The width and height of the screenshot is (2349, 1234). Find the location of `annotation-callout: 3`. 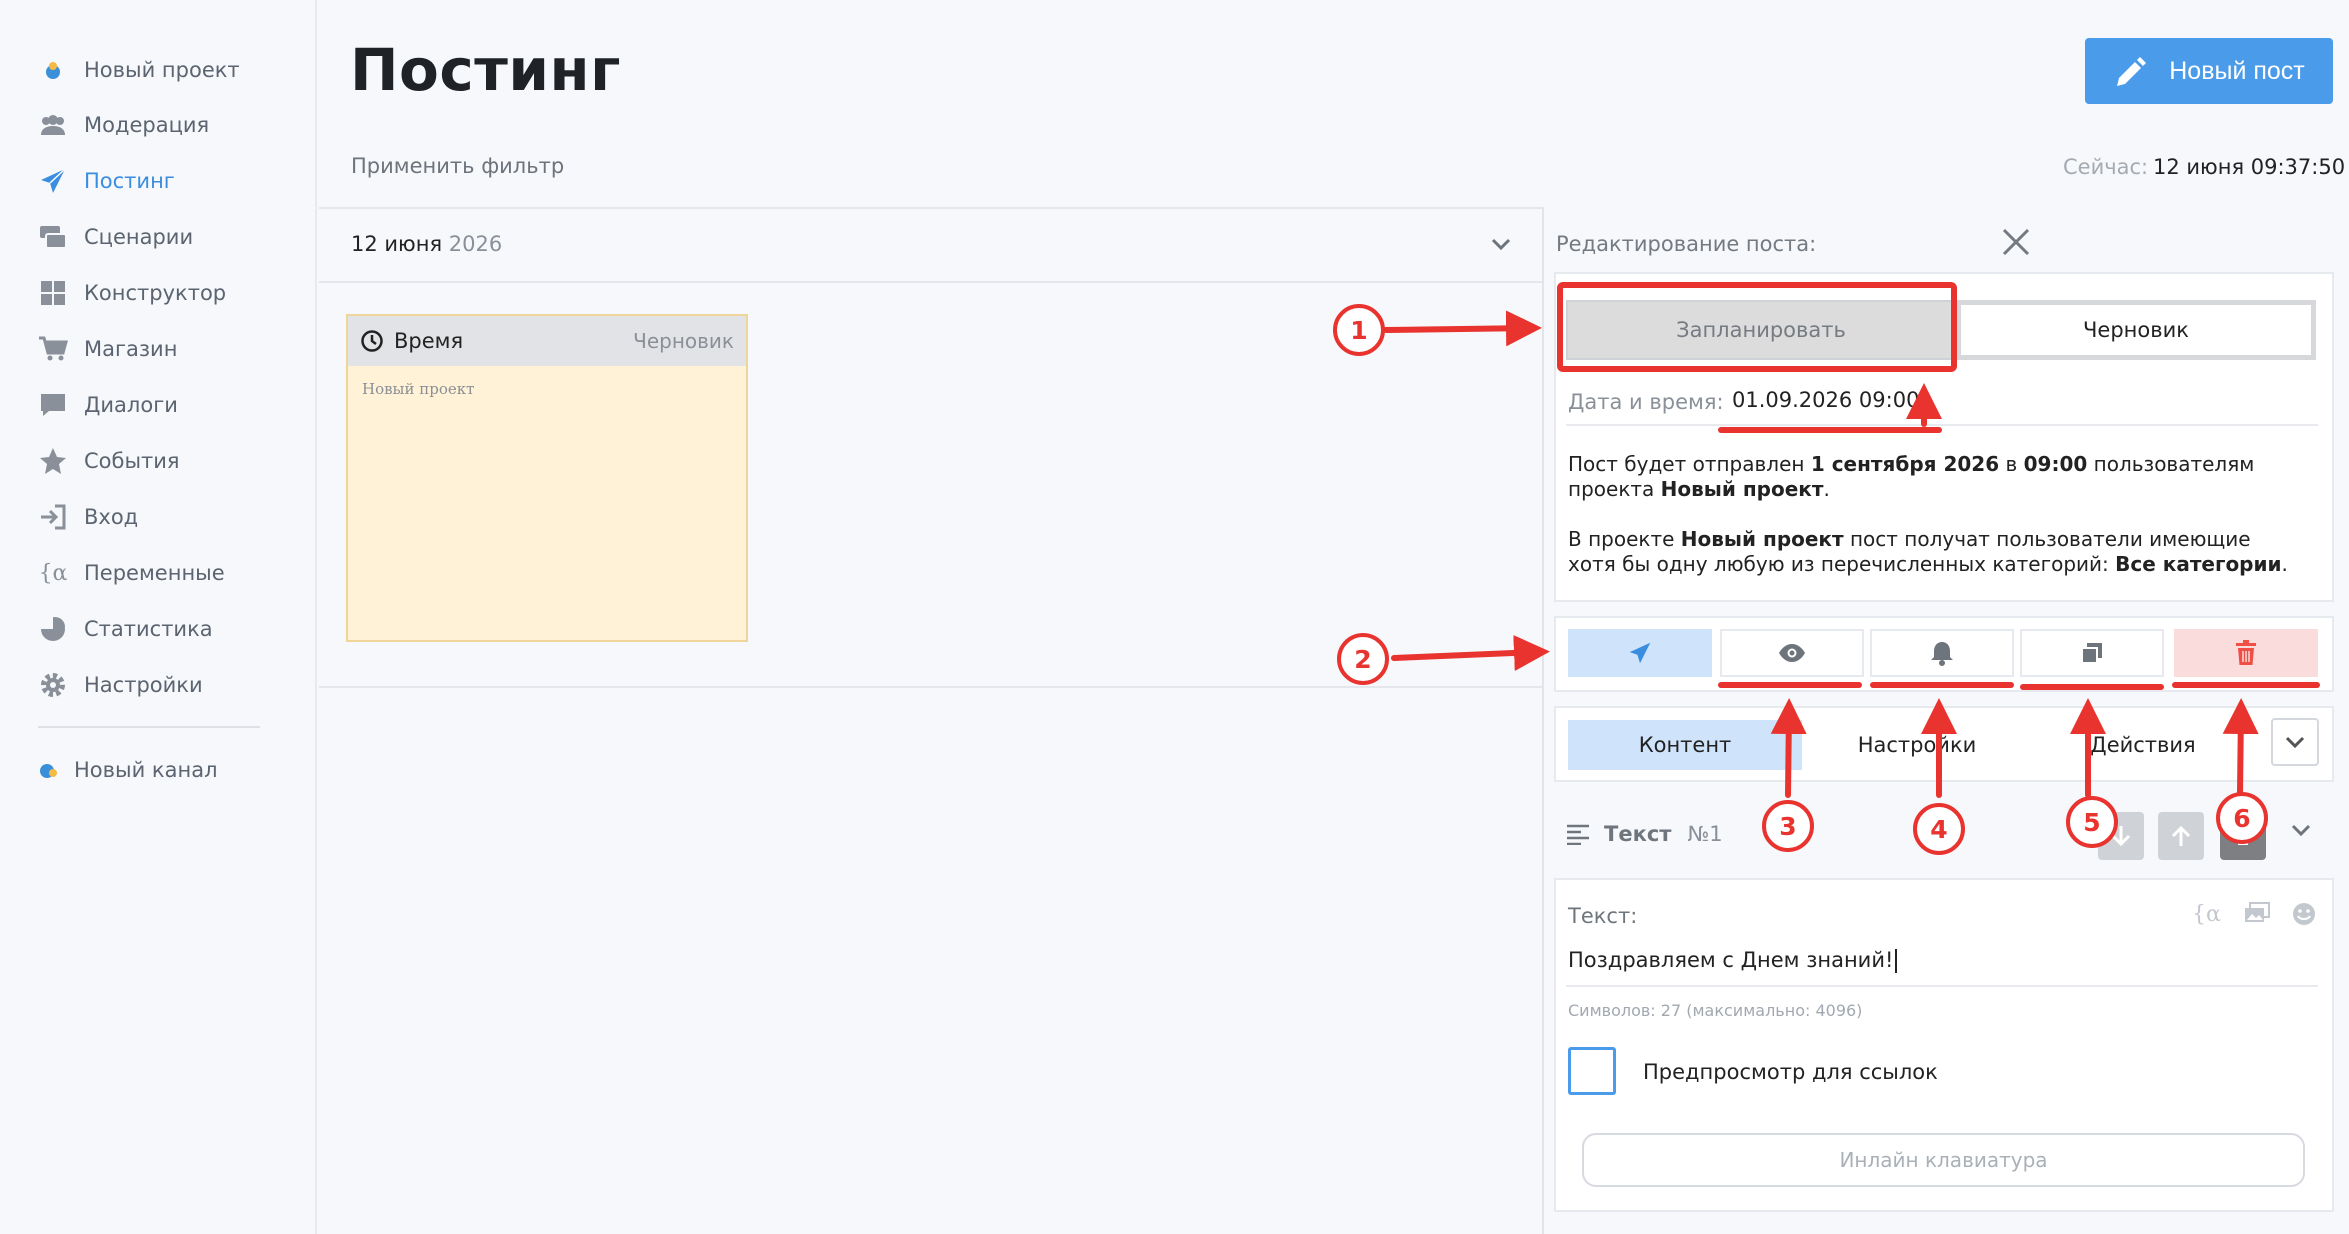

annotation-callout: 3 is located at coordinates (1788, 826).